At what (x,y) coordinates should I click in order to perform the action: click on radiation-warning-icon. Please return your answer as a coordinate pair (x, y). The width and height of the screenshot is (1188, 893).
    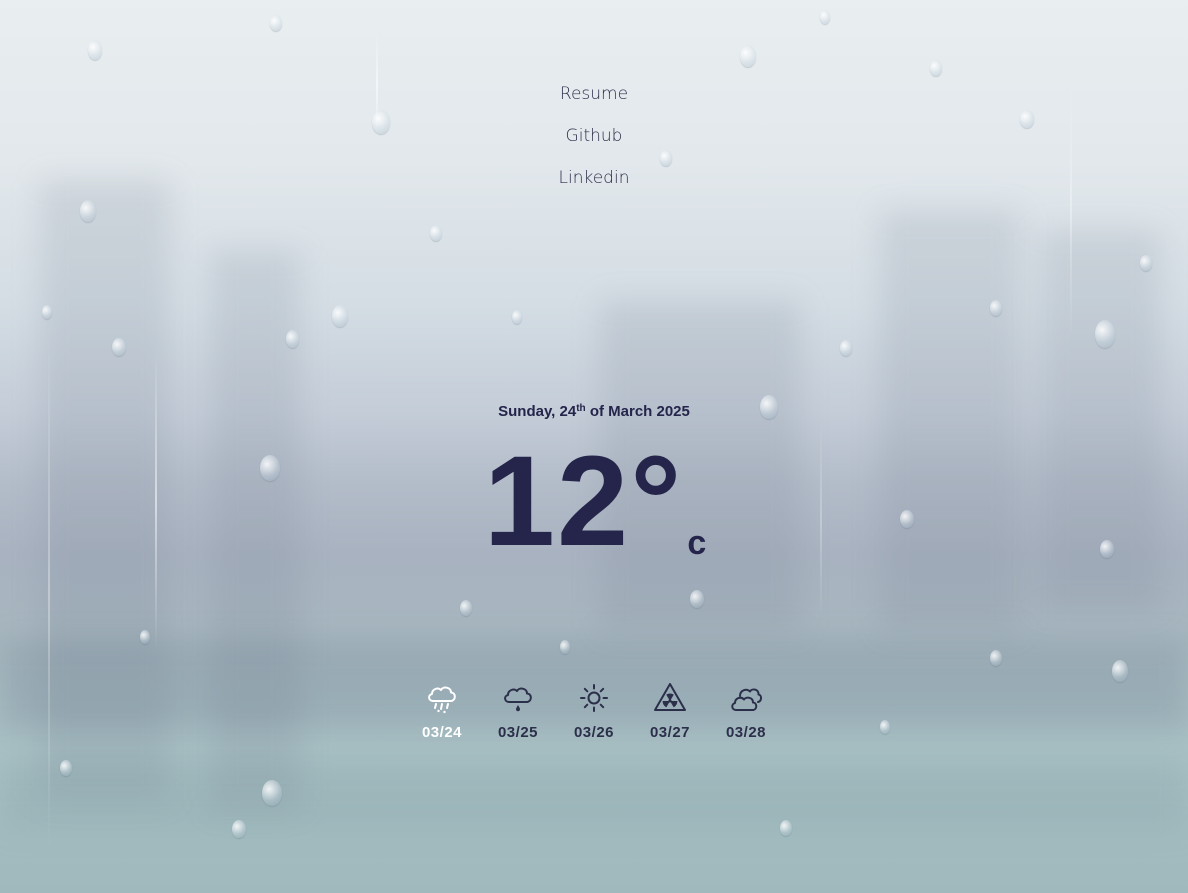
    Looking at the image, I should click on (670, 697).